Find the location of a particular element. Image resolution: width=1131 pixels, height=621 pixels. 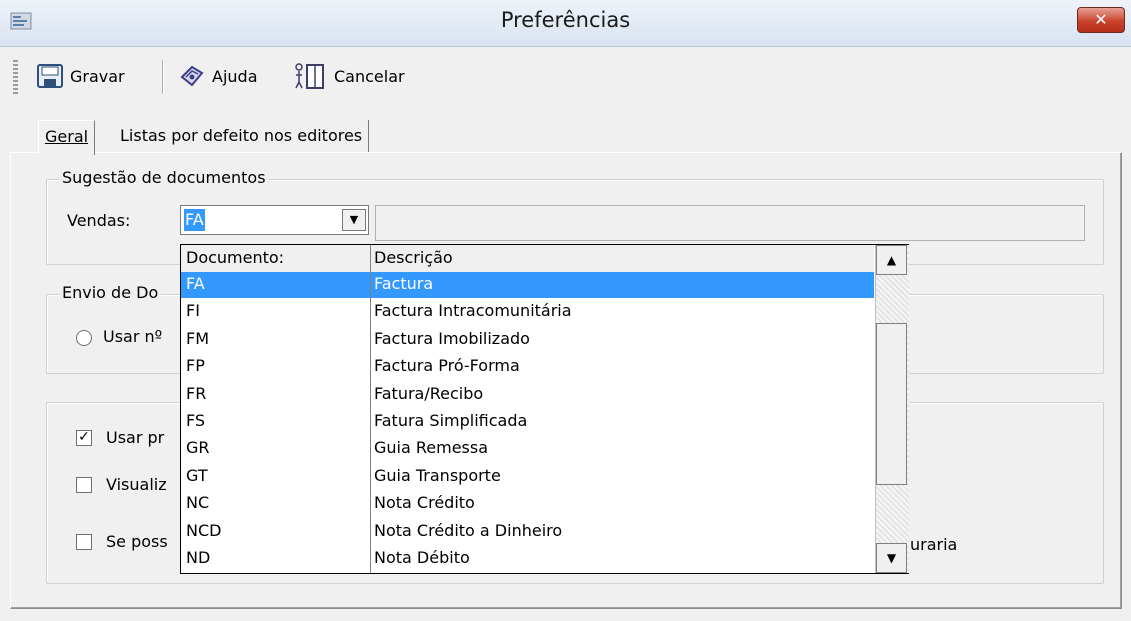

column-line is located at coordinates (370, 422).